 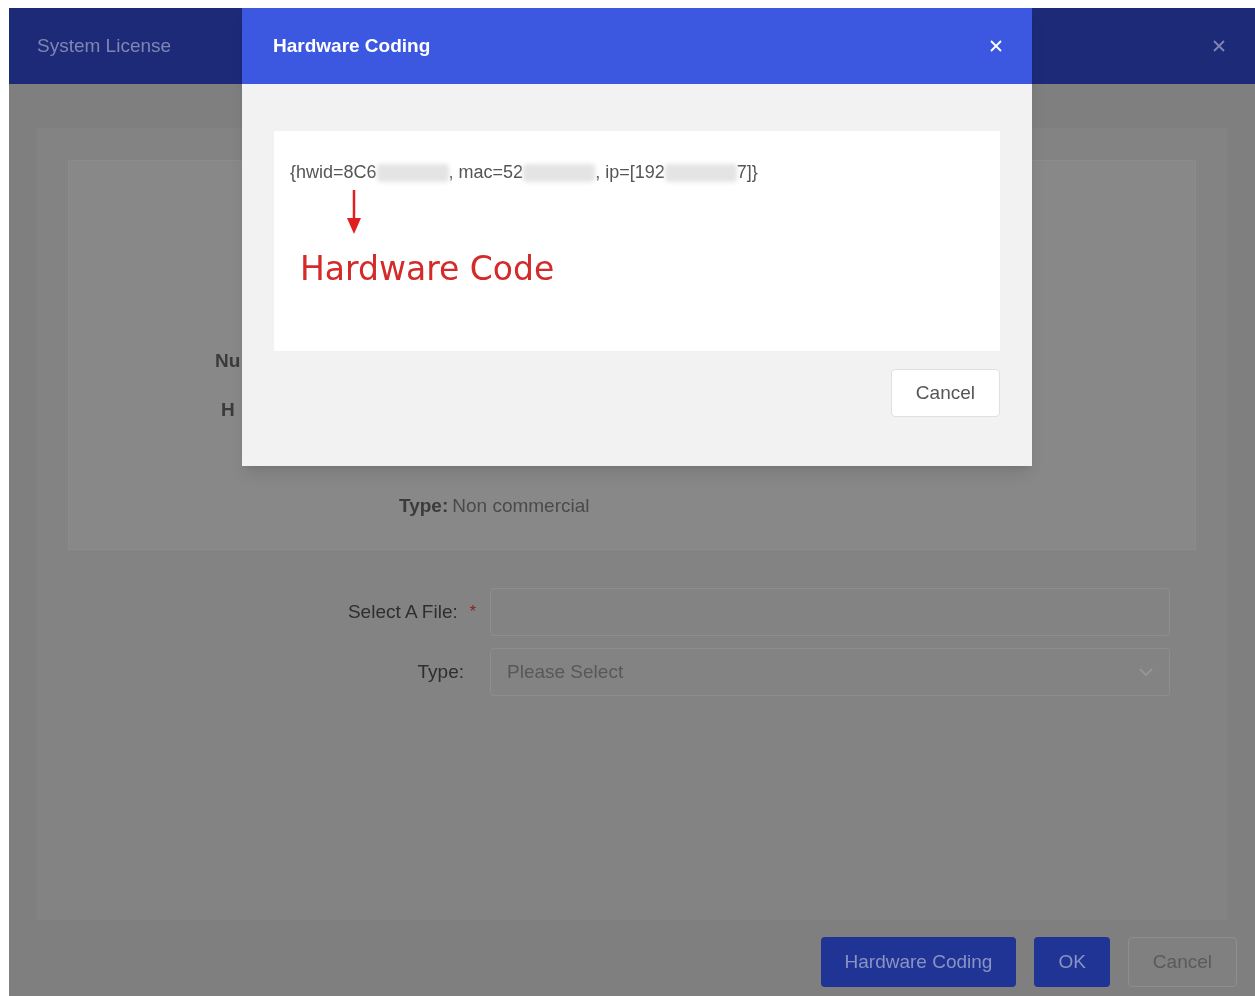 What do you see at coordinates (945, 393) in the screenshot?
I see `cancel-button: Cancel` at bounding box center [945, 393].